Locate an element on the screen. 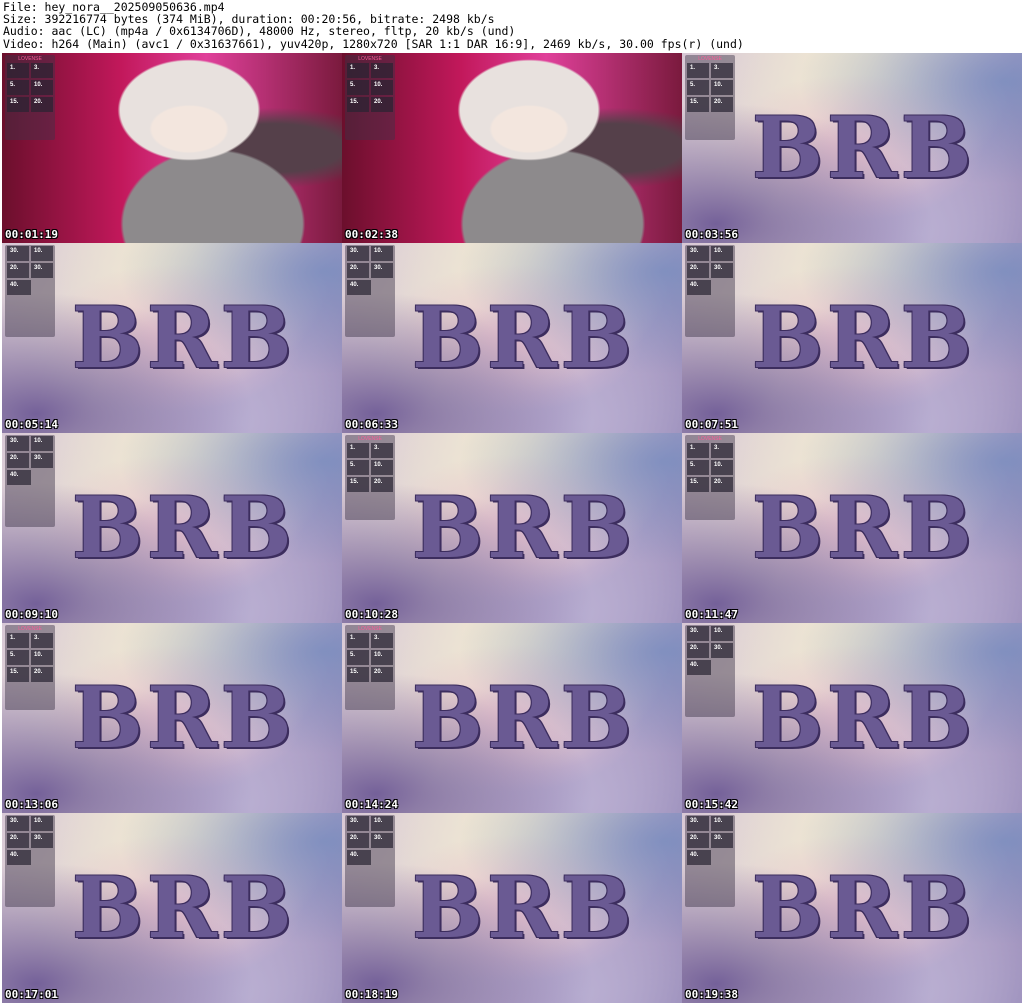  thumbnail-timestamp: 00:09:10 is located at coordinates (31, 614).